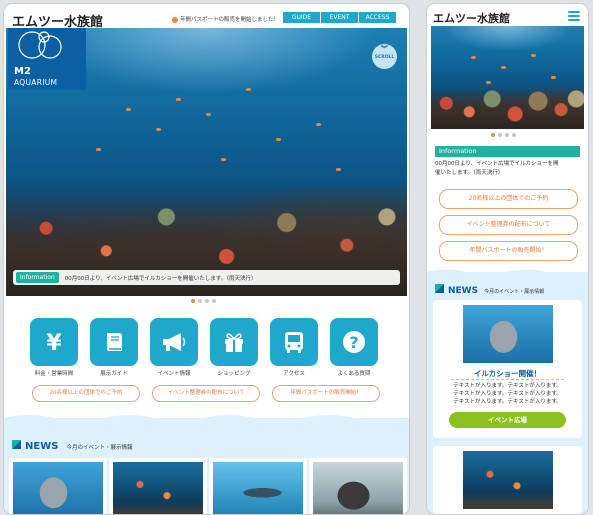  Describe the element at coordinates (326, 393) in the screenshot. I see `link-annual-pass: 年間パスポートの販売開始！` at that location.